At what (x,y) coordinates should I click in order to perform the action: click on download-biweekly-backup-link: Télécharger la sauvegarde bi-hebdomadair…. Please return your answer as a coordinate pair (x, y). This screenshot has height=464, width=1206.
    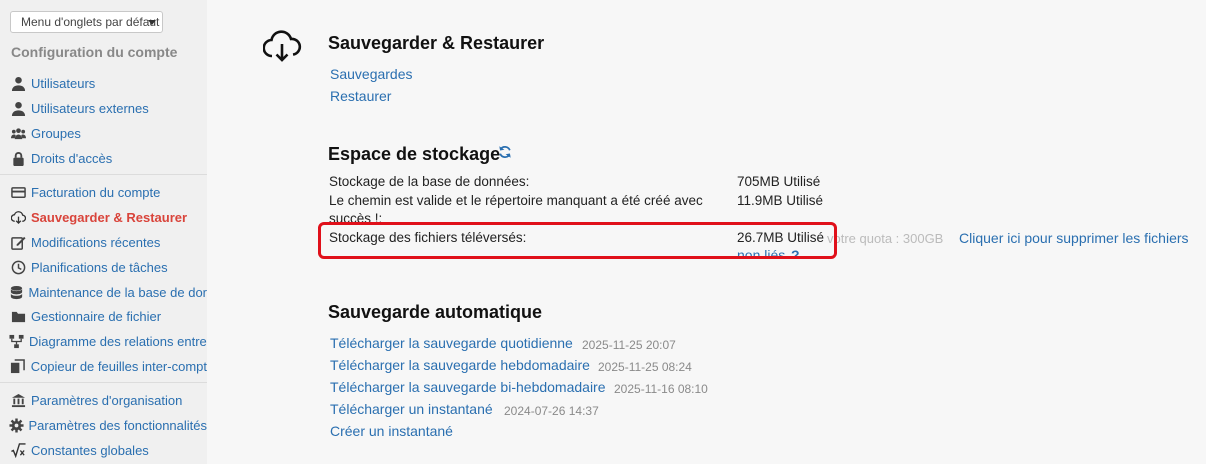
    Looking at the image, I should click on (468, 387).